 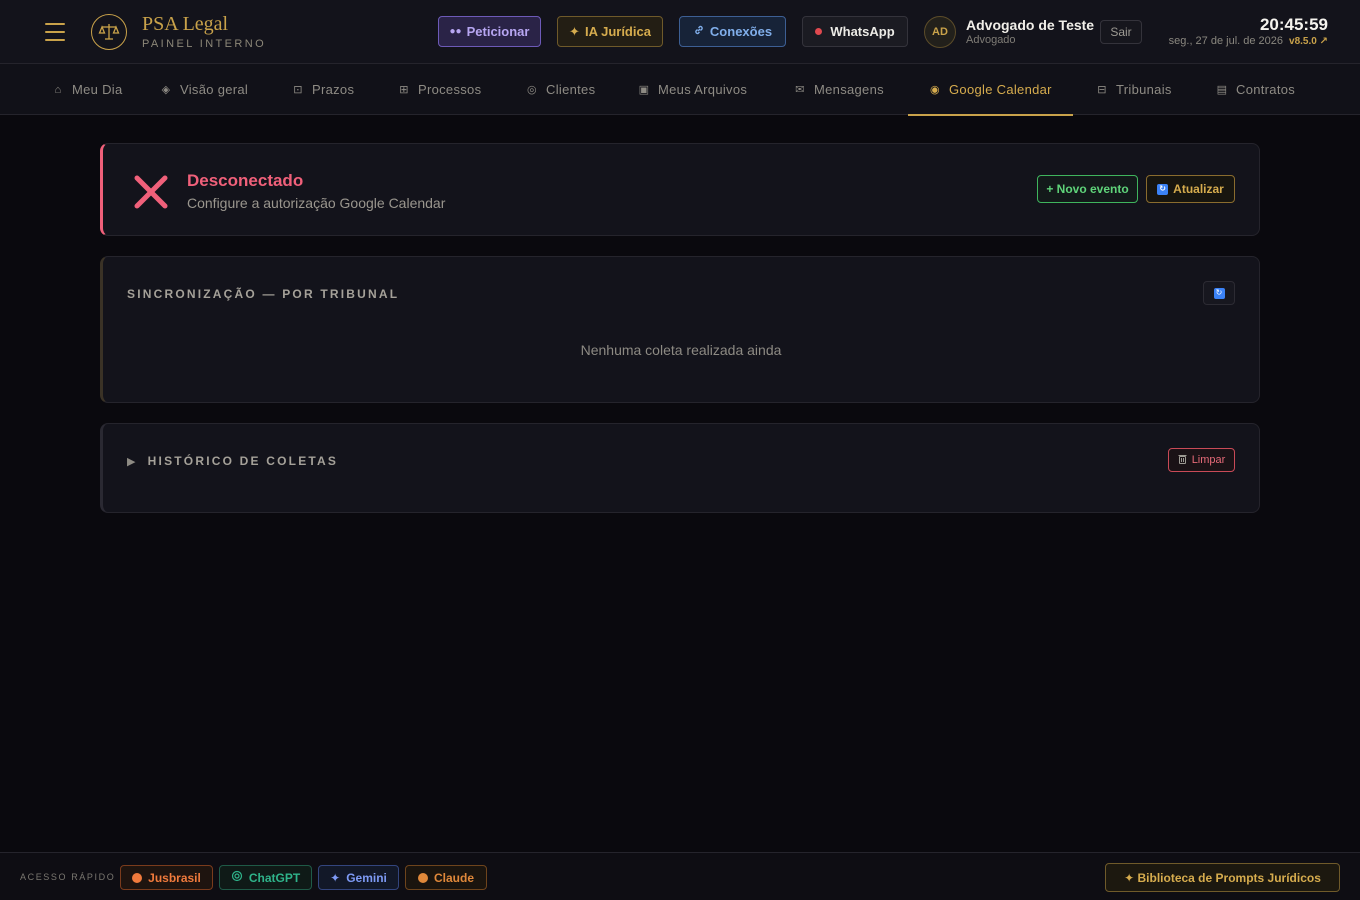 What do you see at coordinates (404, 90) in the screenshot?
I see `grid-icon: ⊞` at bounding box center [404, 90].